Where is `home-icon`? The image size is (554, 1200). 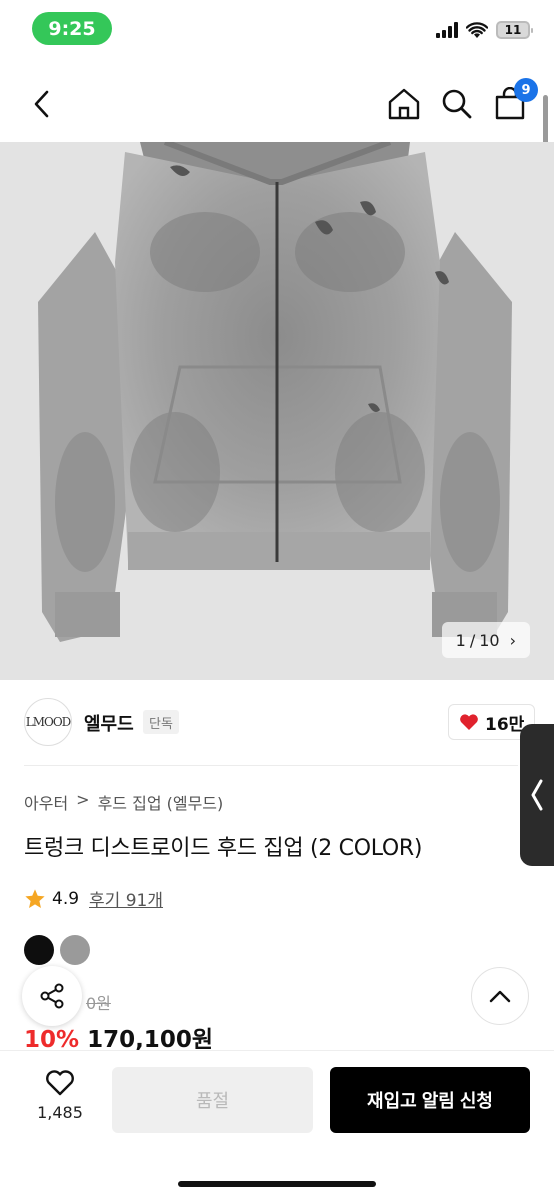 home-icon is located at coordinates (404, 104).